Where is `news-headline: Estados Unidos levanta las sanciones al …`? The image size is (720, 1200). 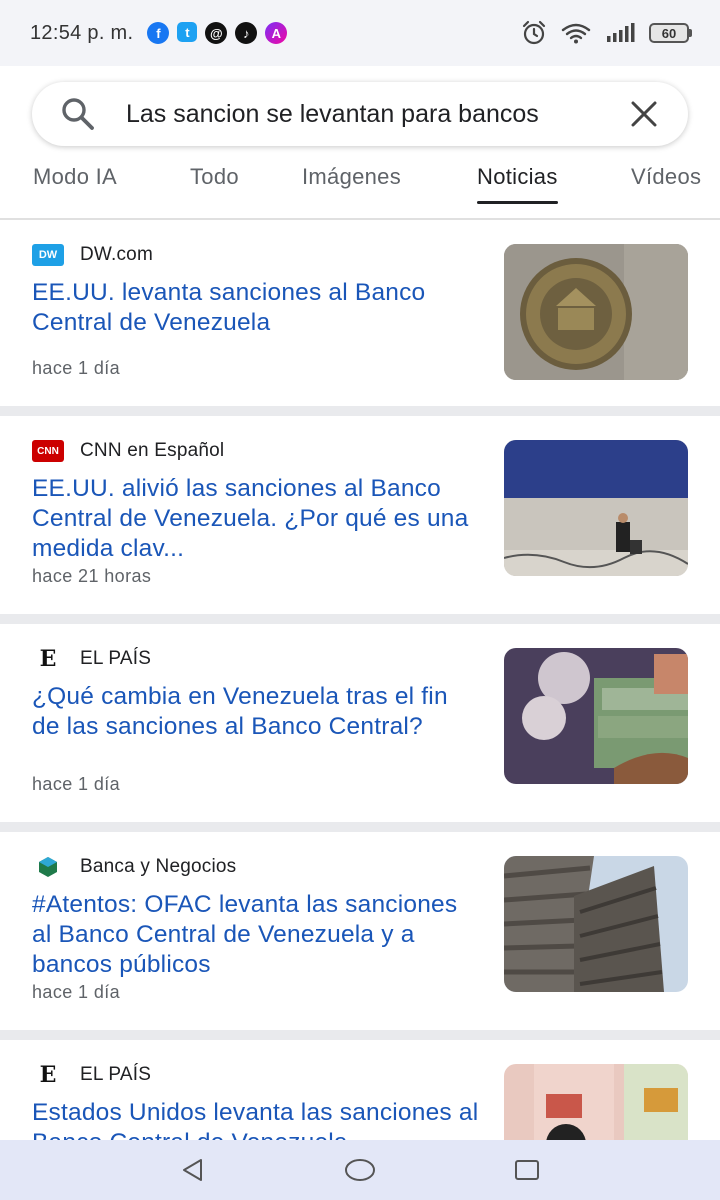
news-headline: Estados Unidos levanta las sanciones al … is located at coordinates (257, 1119).